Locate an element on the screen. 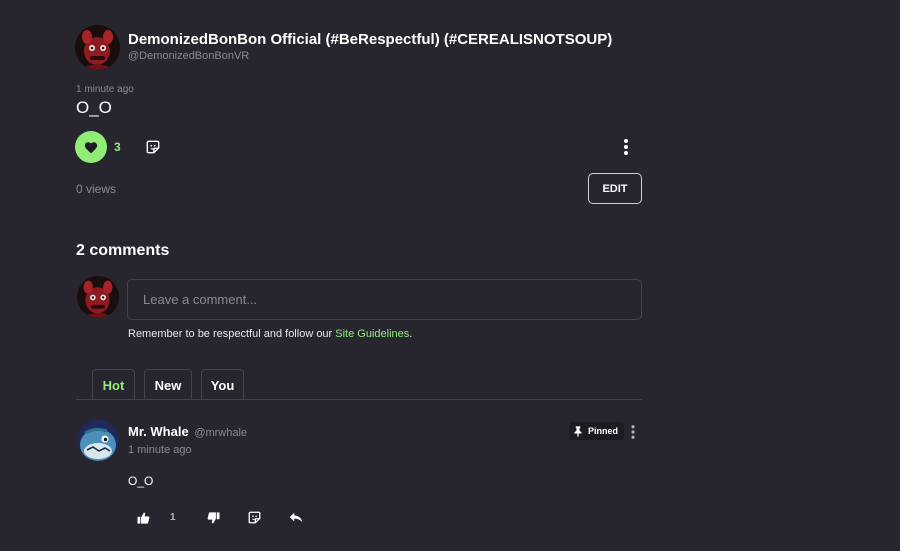  tab-new: New is located at coordinates (168, 384).